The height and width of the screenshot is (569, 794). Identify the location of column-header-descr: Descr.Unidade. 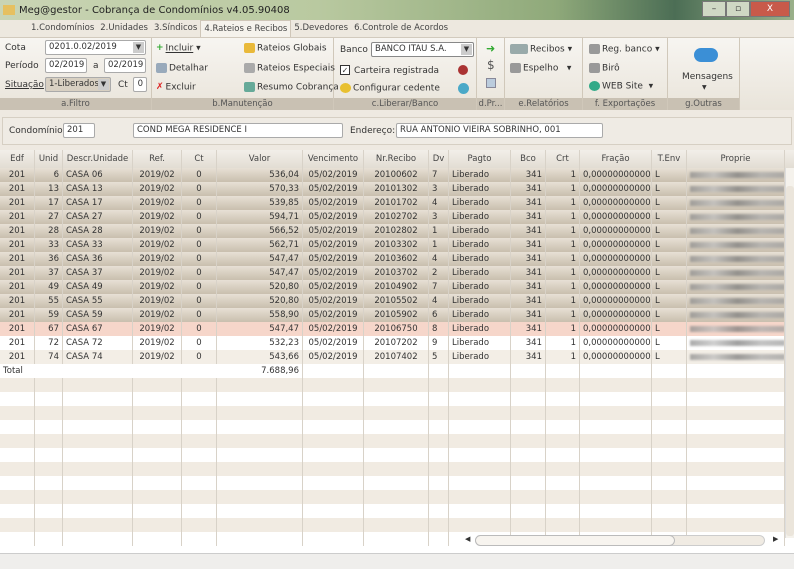
(98, 159).